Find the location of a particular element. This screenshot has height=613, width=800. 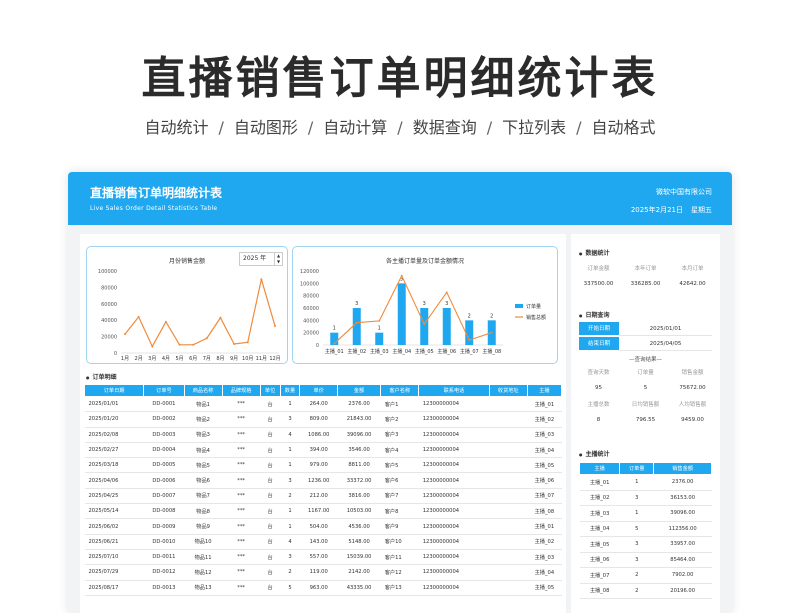

column-header: 品牌规格 is located at coordinates (241, 390).